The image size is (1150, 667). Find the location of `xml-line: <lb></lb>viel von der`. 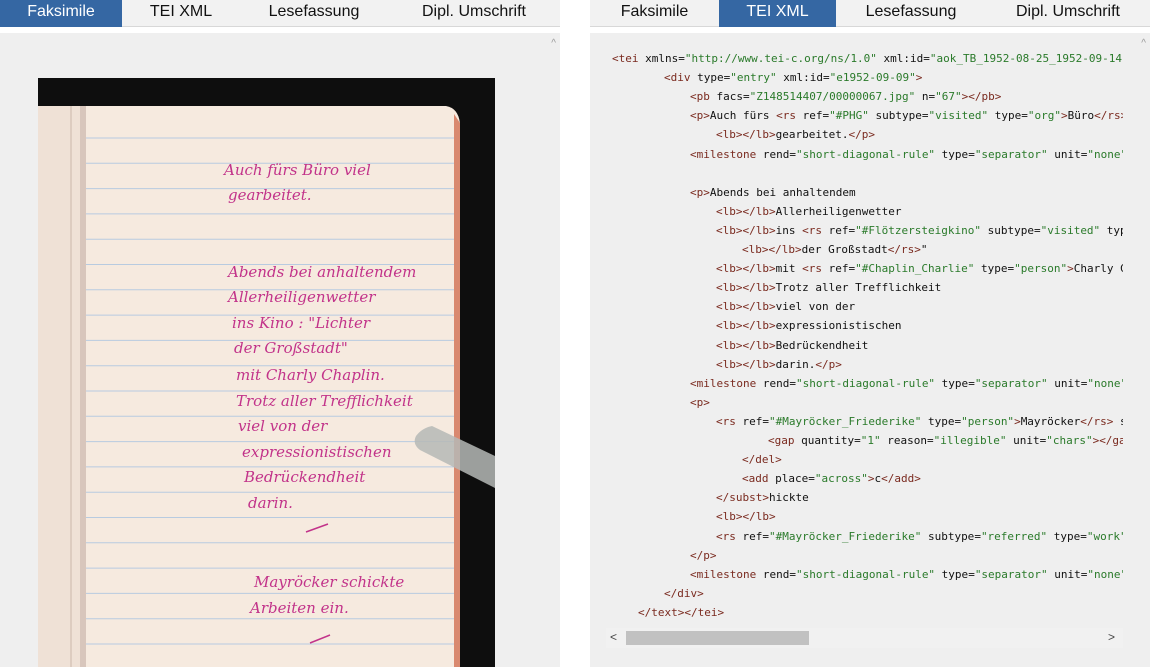

xml-line: <lb></lb>viel von der is located at coordinates (785, 306).